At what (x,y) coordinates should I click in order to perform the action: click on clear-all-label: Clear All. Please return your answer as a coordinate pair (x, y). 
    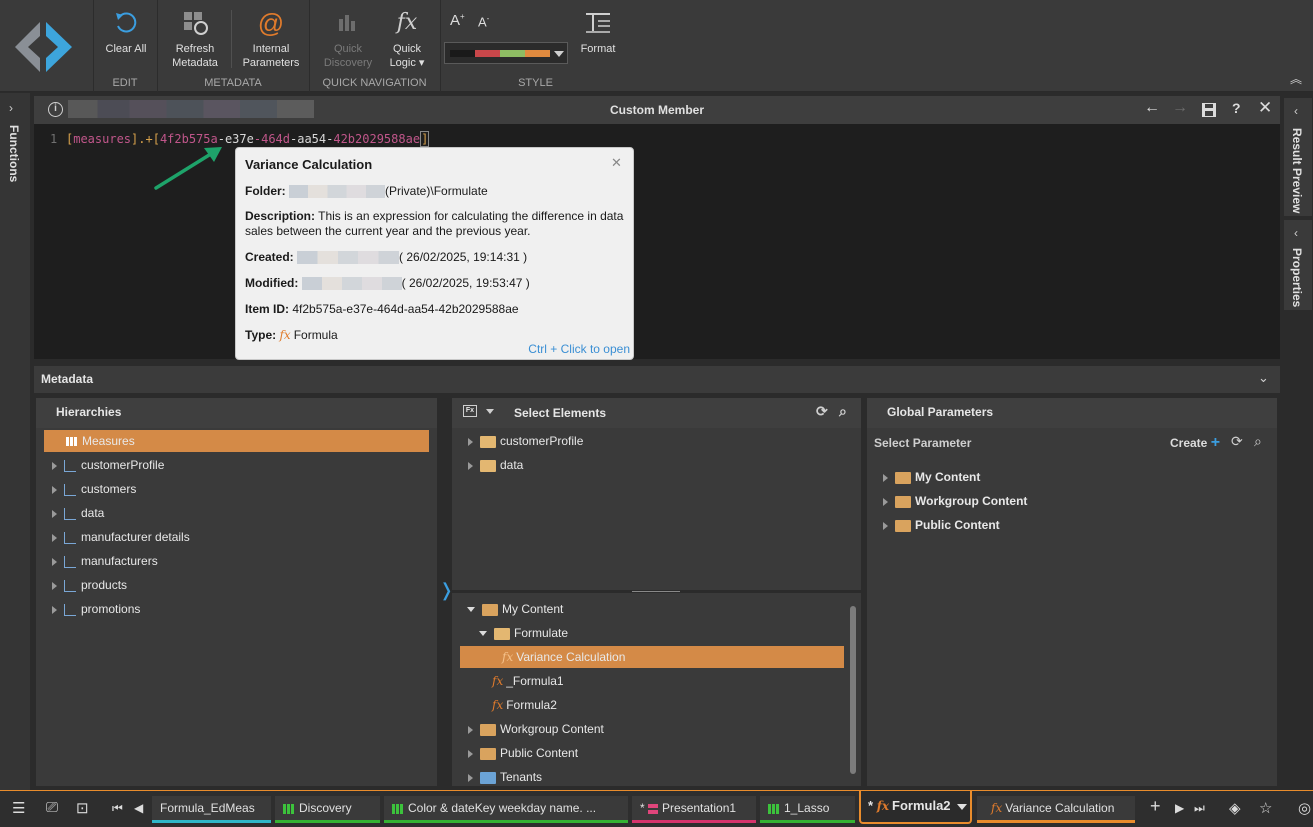
    Looking at the image, I should click on (126, 49).